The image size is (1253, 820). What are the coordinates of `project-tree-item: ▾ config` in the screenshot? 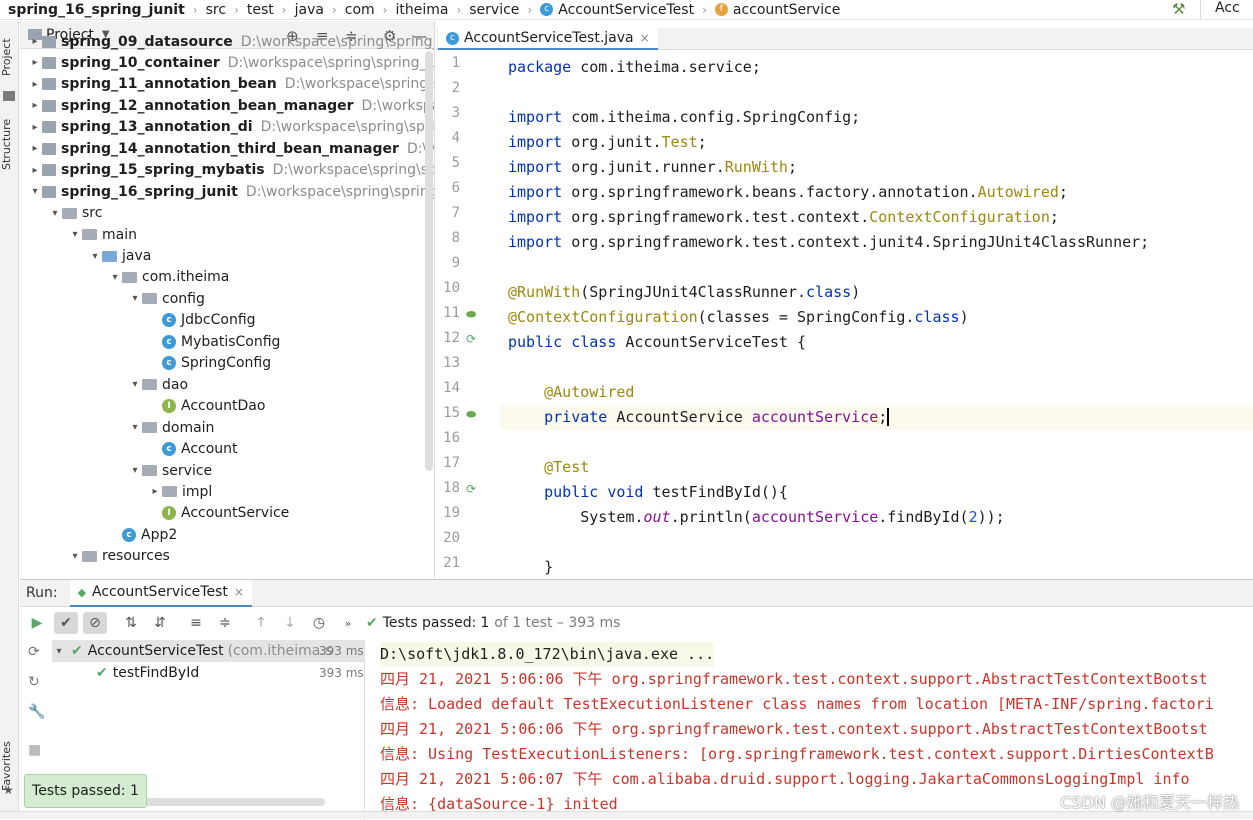 It's located at (166, 298).